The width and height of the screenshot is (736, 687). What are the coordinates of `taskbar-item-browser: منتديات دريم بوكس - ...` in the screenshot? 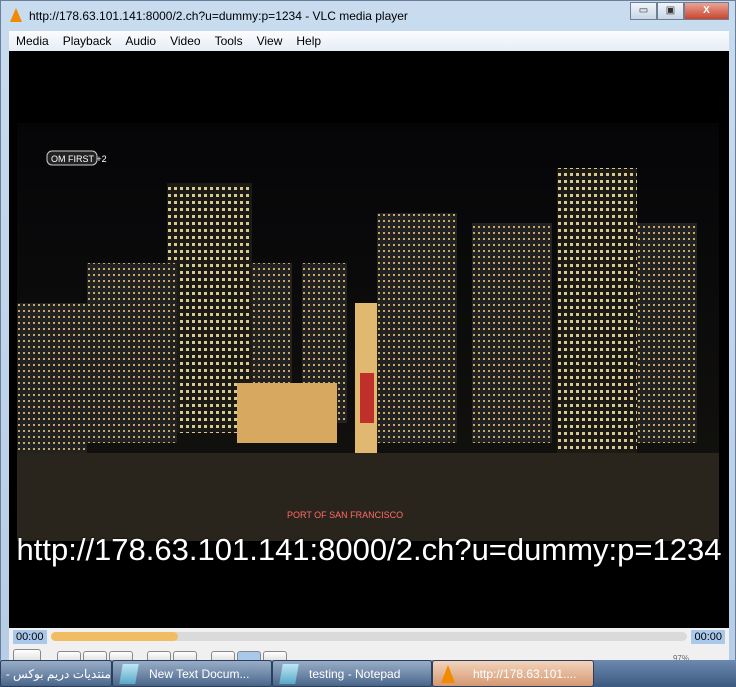 It's located at (56, 673).